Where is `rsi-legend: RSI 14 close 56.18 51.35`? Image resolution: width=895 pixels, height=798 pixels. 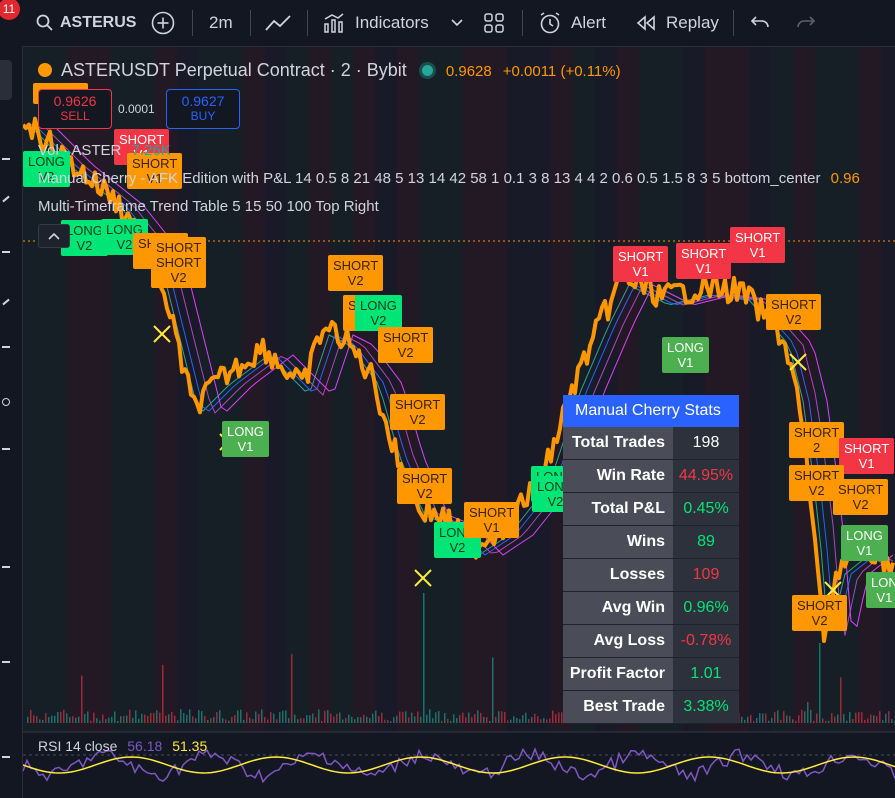 rsi-legend: RSI 14 close 56.18 51.35 is located at coordinates (122, 746).